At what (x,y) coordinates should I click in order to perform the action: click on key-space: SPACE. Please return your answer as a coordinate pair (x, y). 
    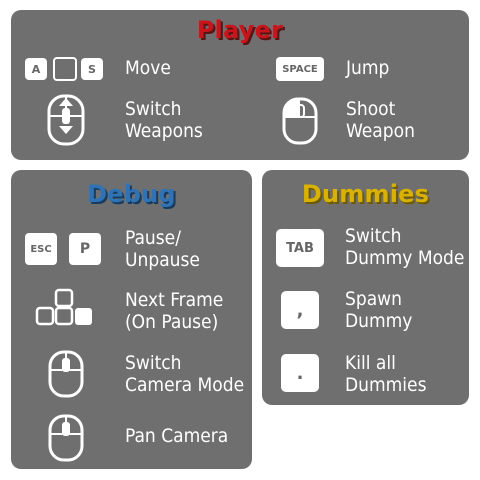
    Looking at the image, I should click on (300, 69).